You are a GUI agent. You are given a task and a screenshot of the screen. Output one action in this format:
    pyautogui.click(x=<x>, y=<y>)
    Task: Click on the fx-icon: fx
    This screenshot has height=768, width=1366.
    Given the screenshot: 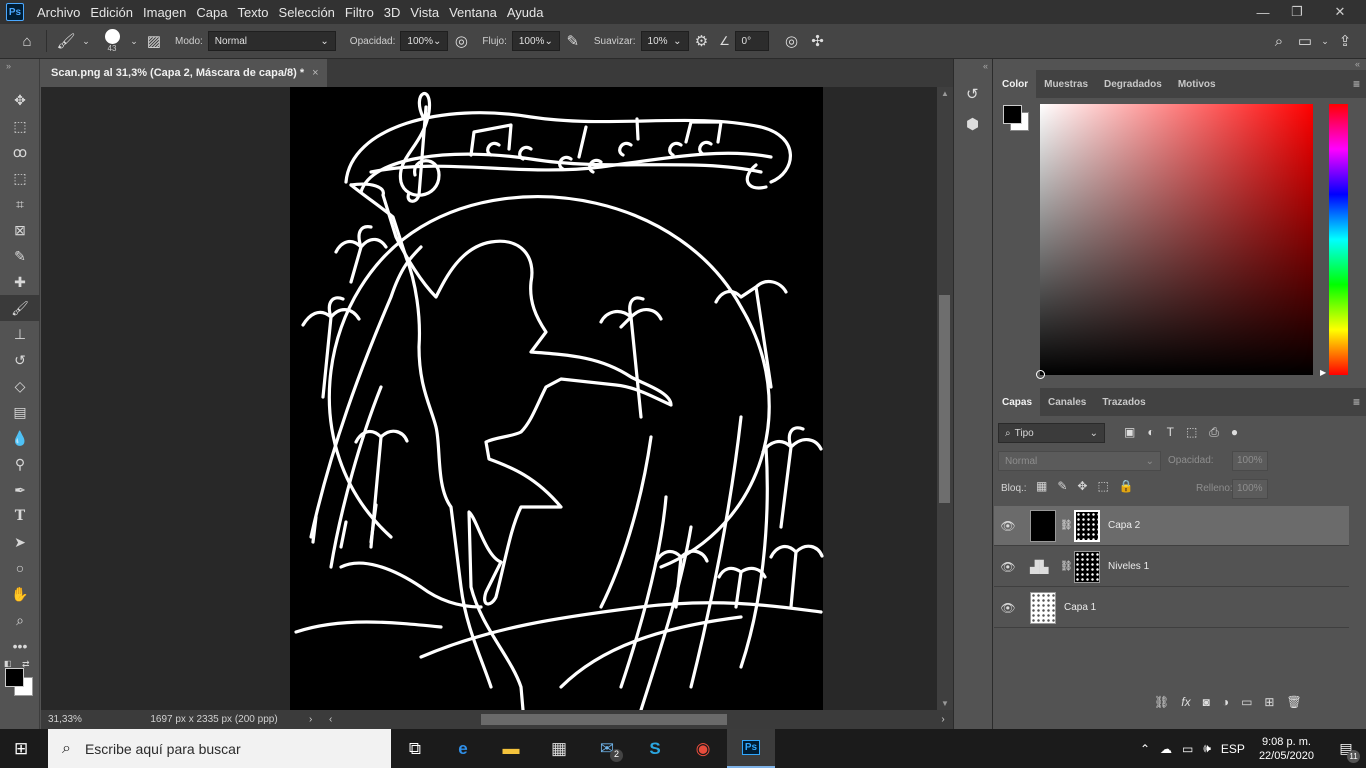 What is the action you would take?
    pyautogui.click(x=1185, y=702)
    